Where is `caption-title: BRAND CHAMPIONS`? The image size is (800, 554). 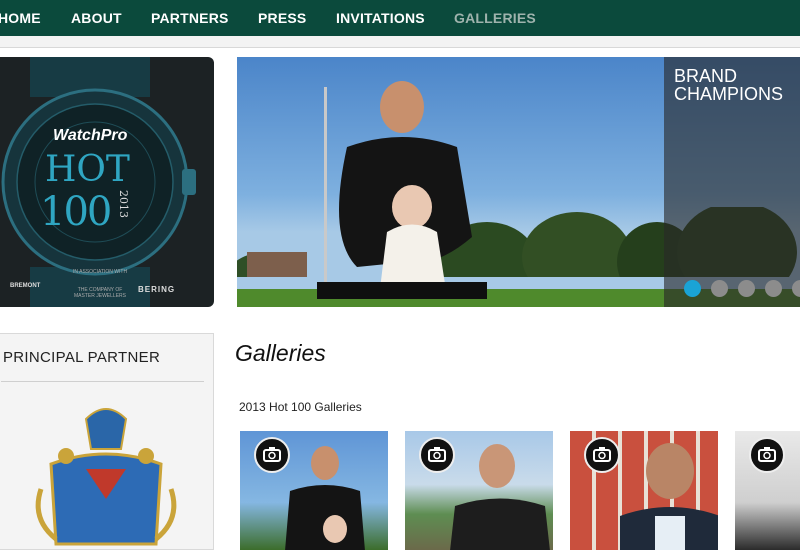
caption-title: BRAND CHAMPIONS is located at coordinates (729, 85).